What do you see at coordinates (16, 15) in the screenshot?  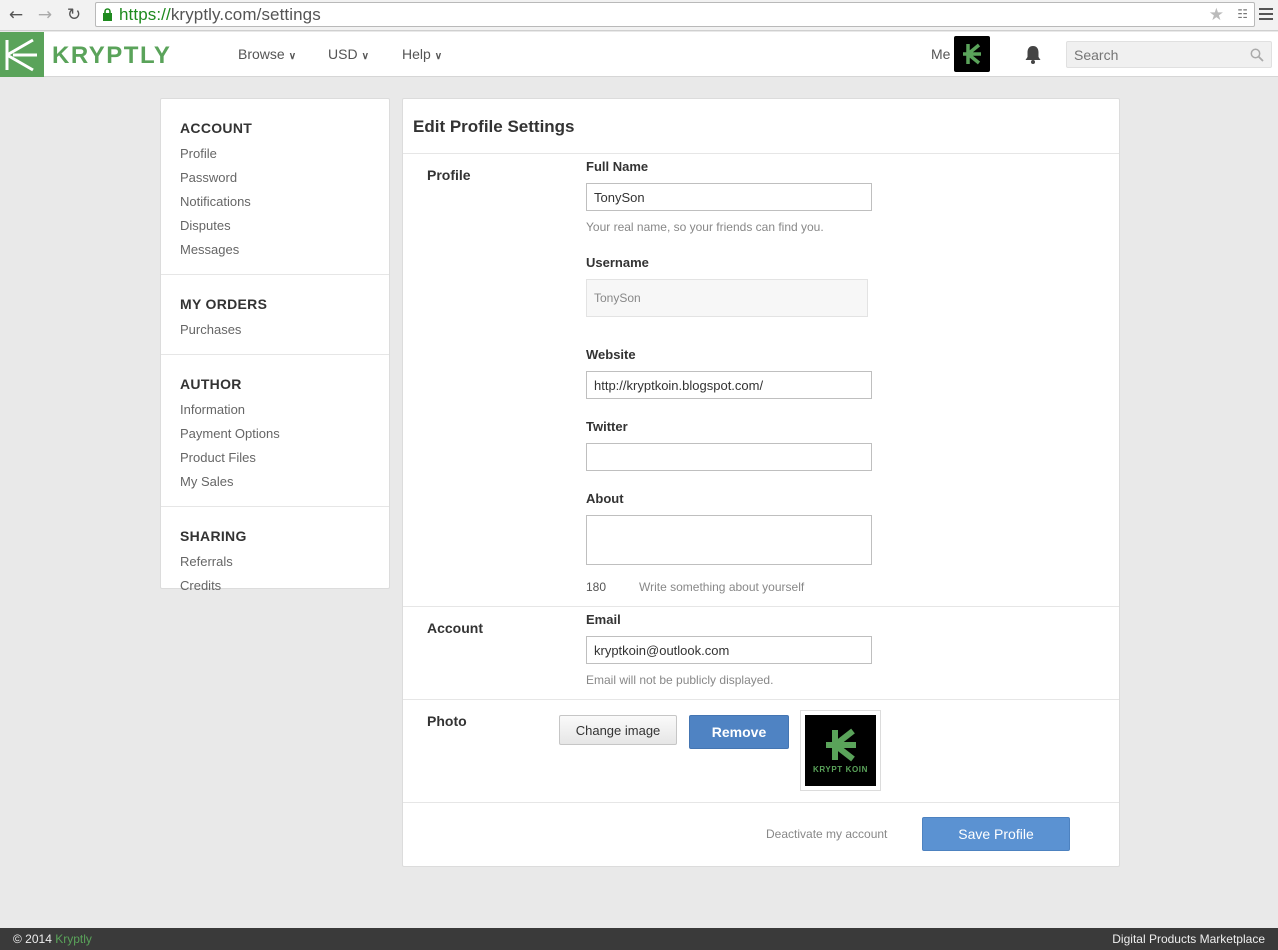 I see `back-arrow-icon: ←` at bounding box center [16, 15].